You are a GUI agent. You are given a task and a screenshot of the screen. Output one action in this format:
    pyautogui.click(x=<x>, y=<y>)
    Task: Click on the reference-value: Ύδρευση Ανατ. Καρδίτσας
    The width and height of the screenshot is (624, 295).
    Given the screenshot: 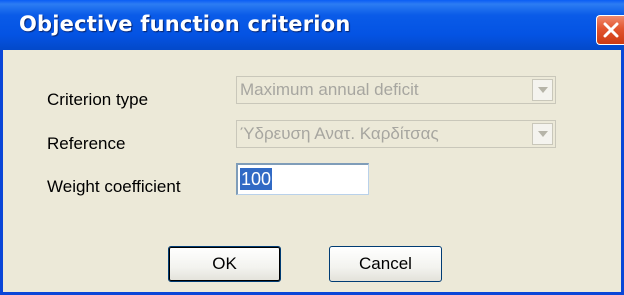 What is the action you would take?
    pyautogui.click(x=339, y=133)
    